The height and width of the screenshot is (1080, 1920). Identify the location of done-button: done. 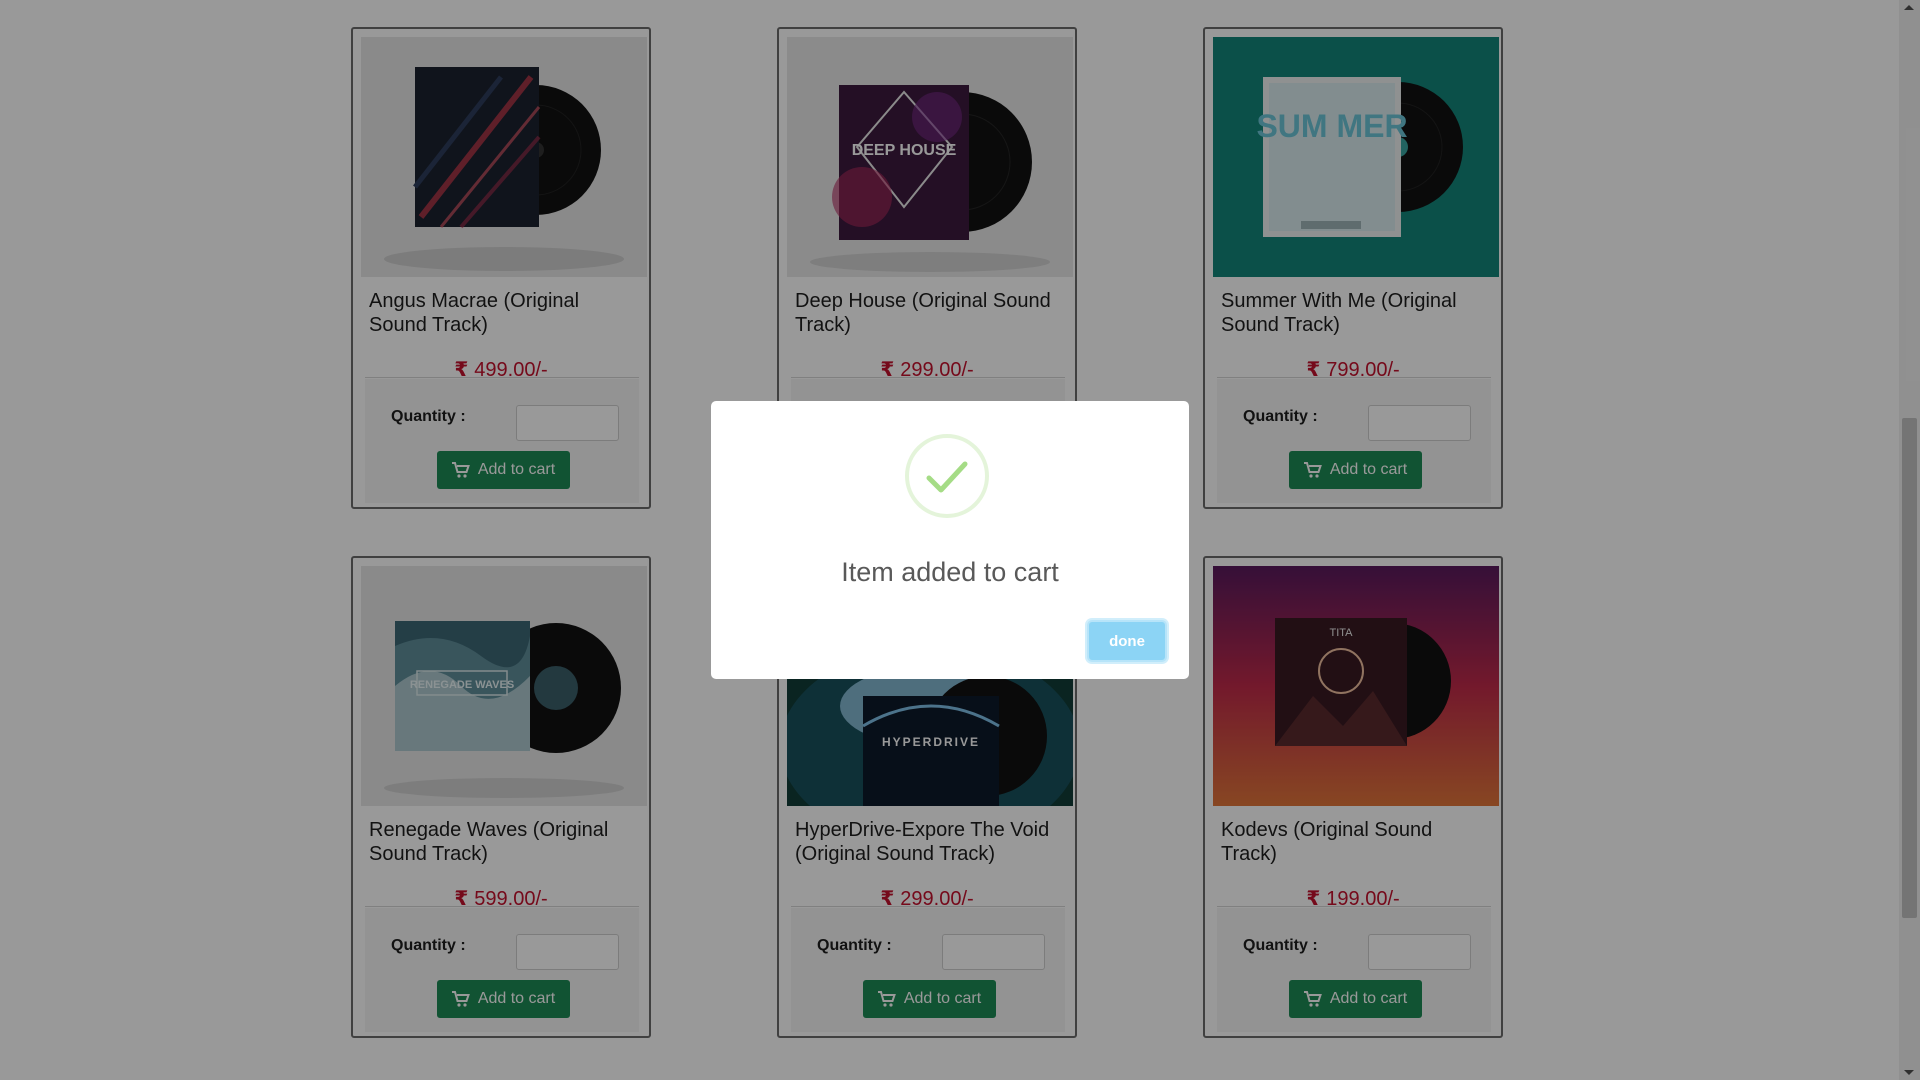
(1127, 641).